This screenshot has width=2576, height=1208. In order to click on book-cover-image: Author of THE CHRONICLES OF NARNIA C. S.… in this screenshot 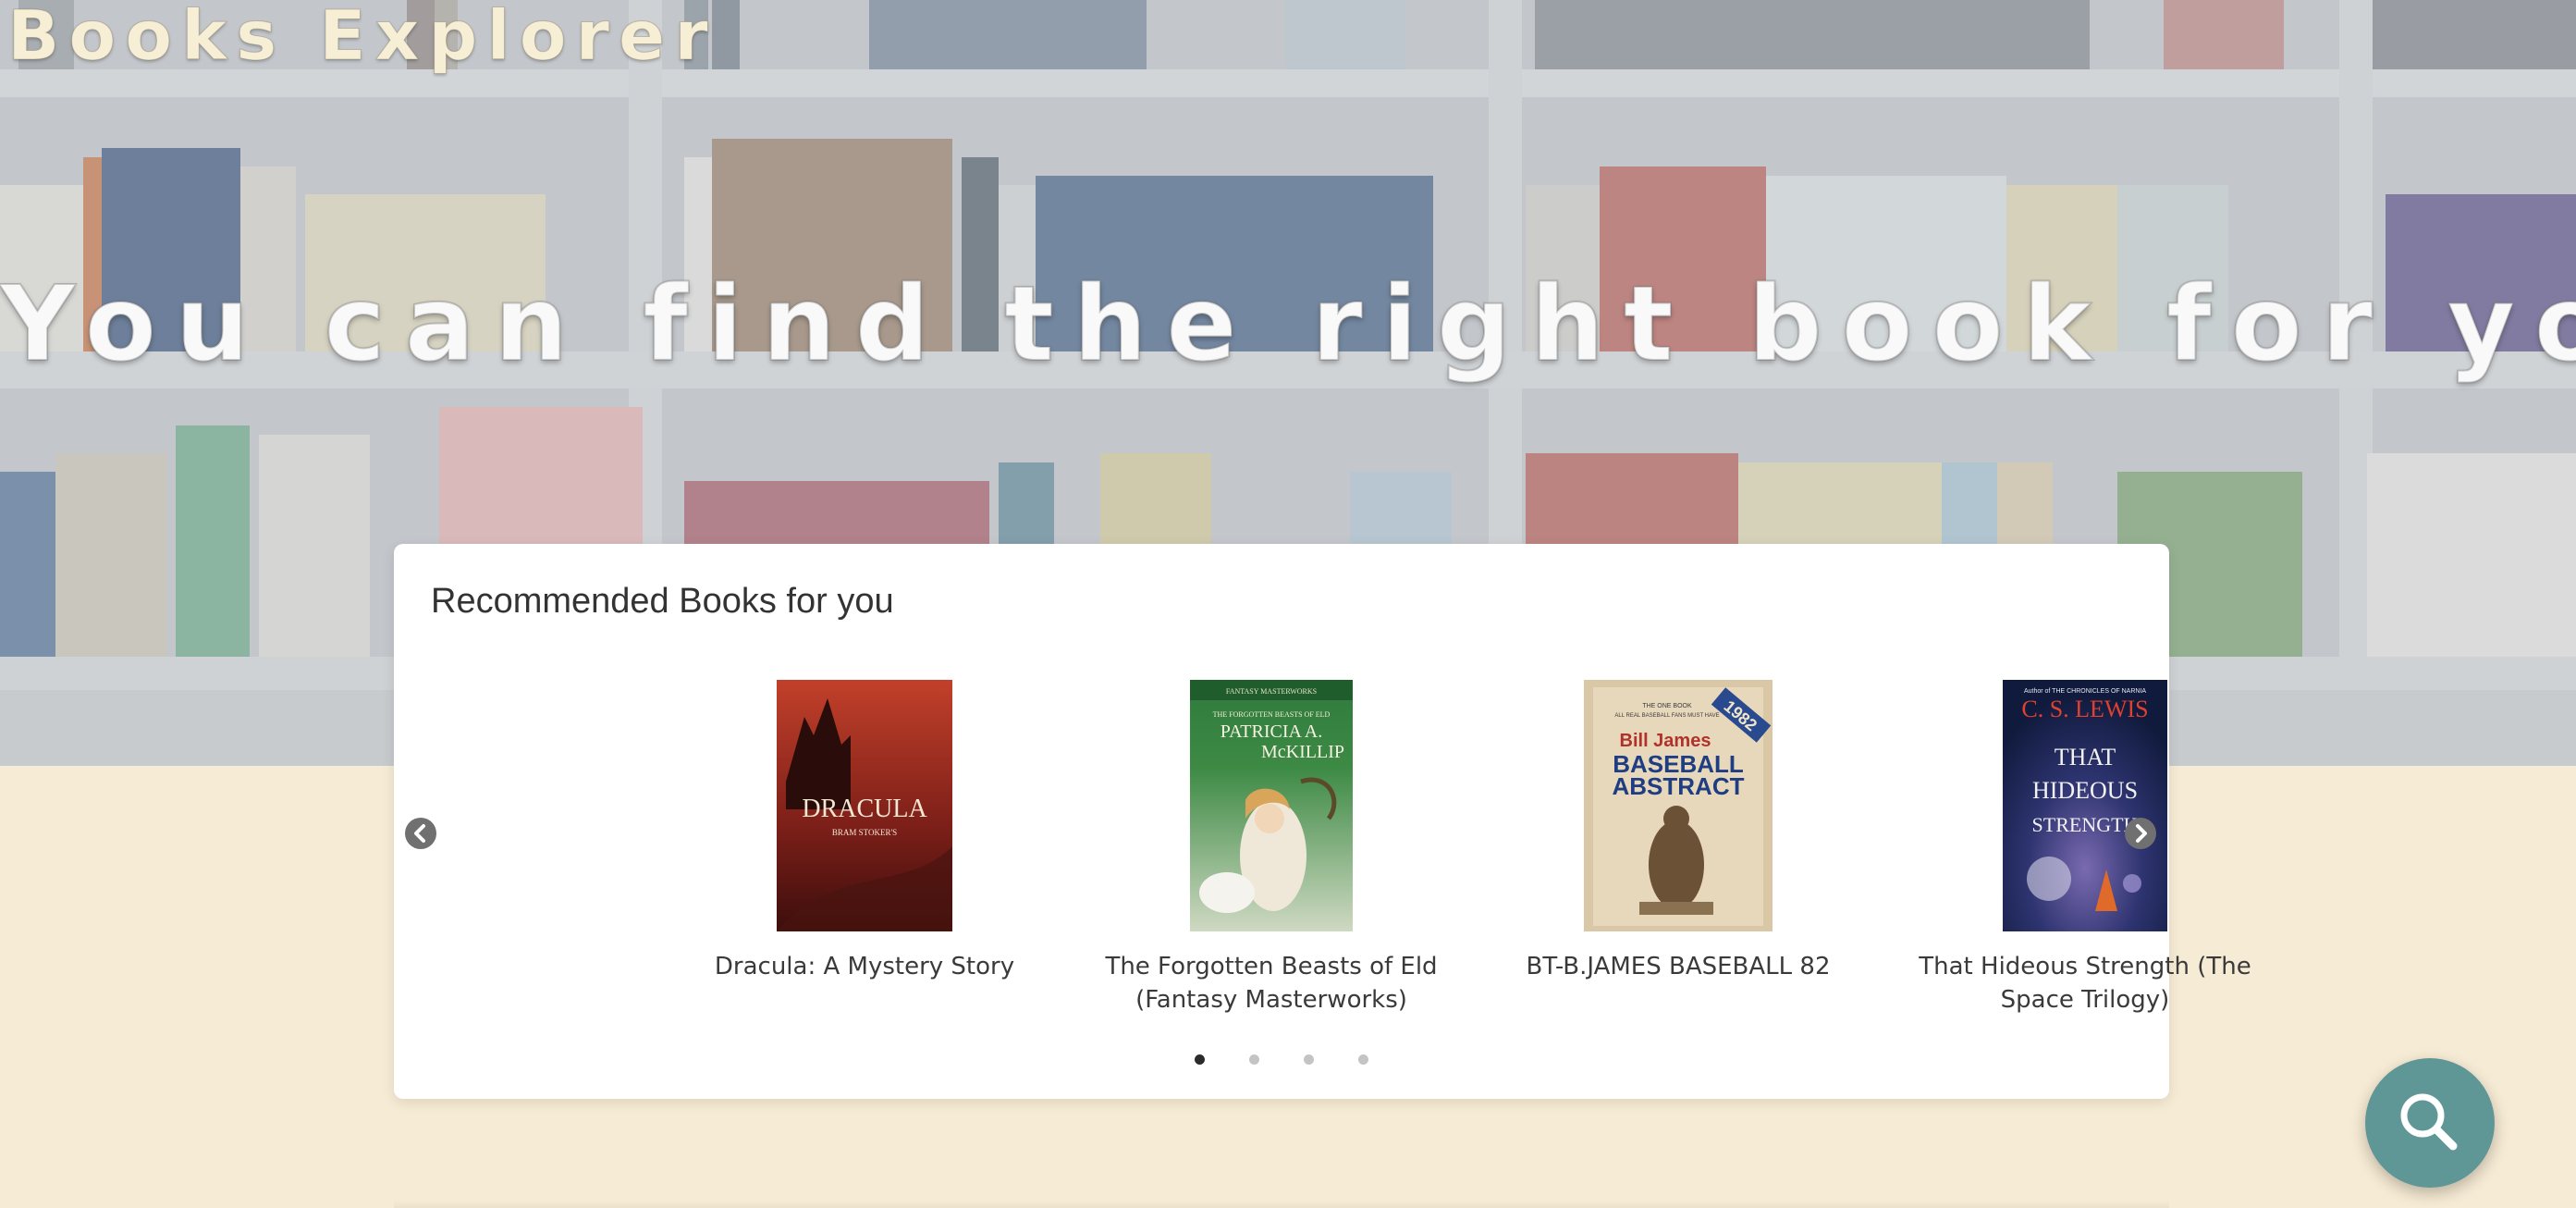, I will do `click(2085, 805)`.